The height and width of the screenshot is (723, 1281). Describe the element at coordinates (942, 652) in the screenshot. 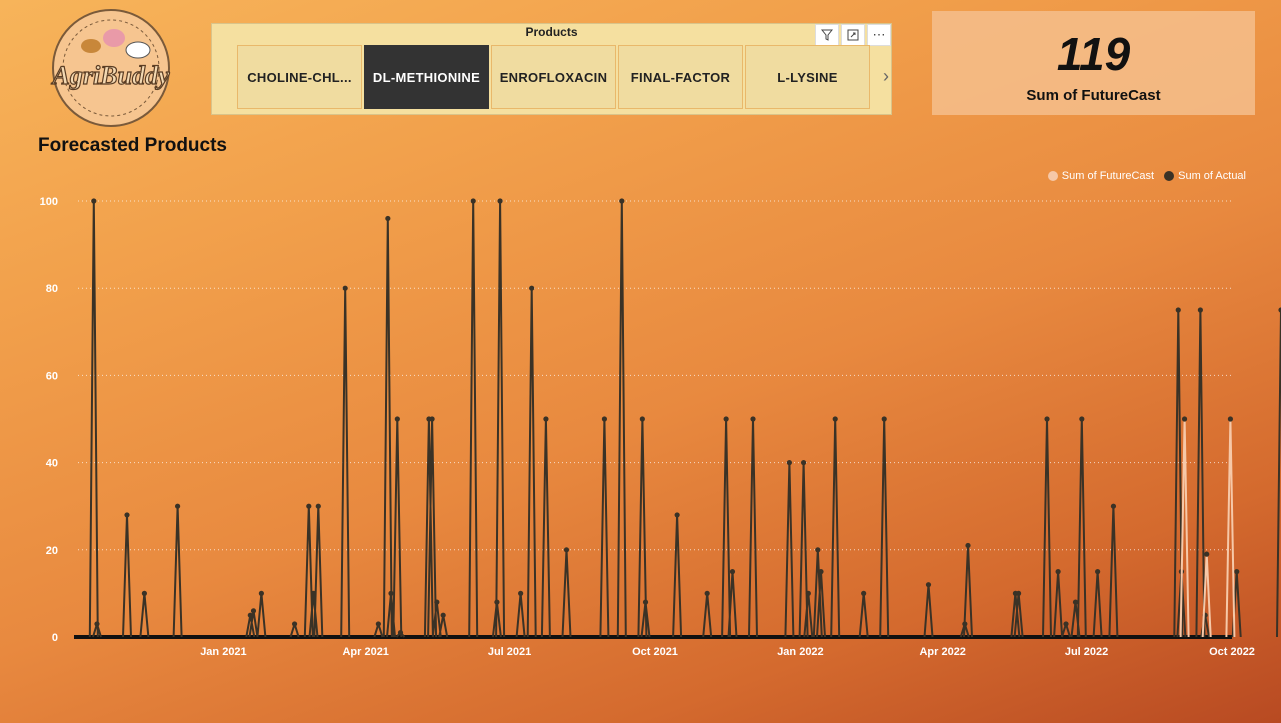

I see `x-tick-label: Apr 2022` at that location.